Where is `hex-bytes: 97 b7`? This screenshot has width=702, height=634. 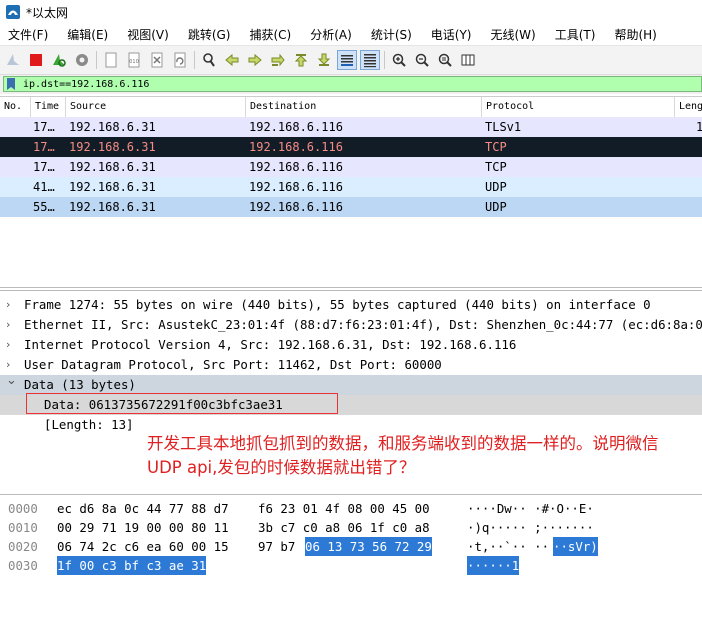
hex-bytes: 97 b7 is located at coordinates (276, 546).